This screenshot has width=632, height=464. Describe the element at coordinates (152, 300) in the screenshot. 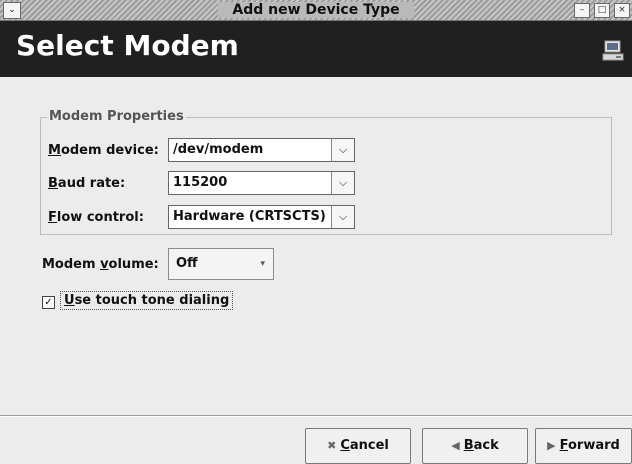

I see `touch-tone-label-text: se touch tone dialing` at that location.